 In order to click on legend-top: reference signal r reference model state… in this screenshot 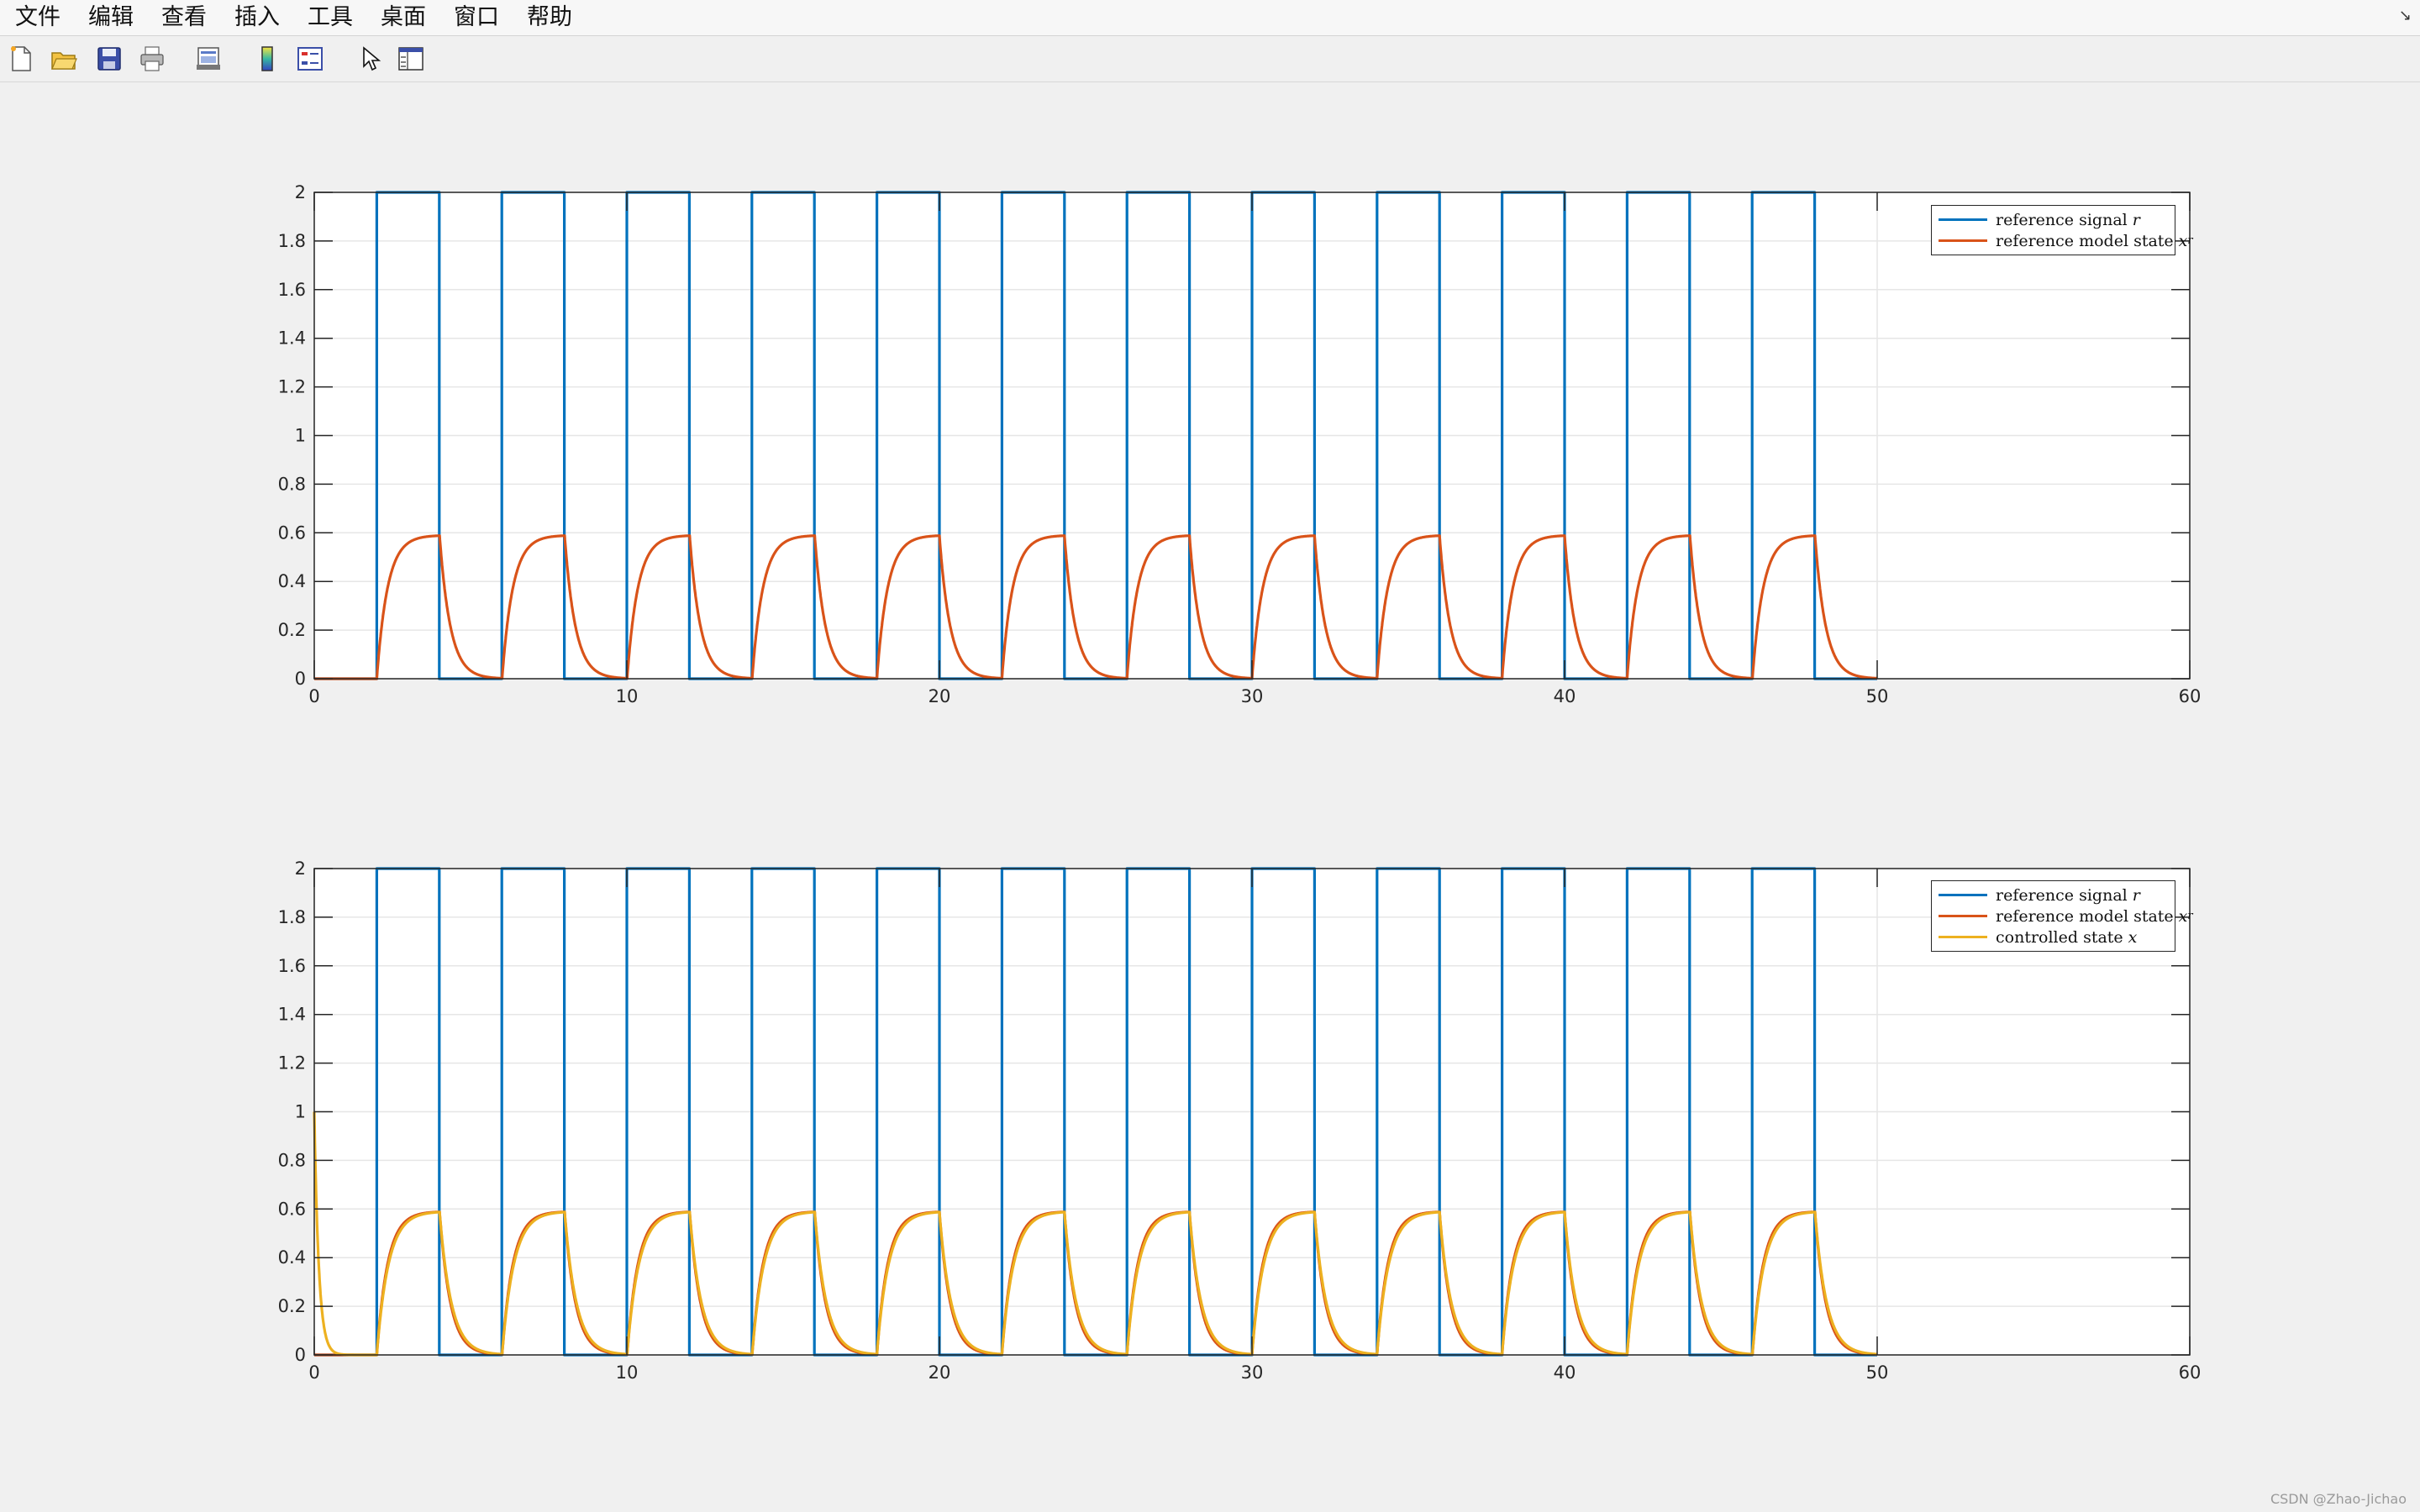, I will do `click(2062, 230)`.